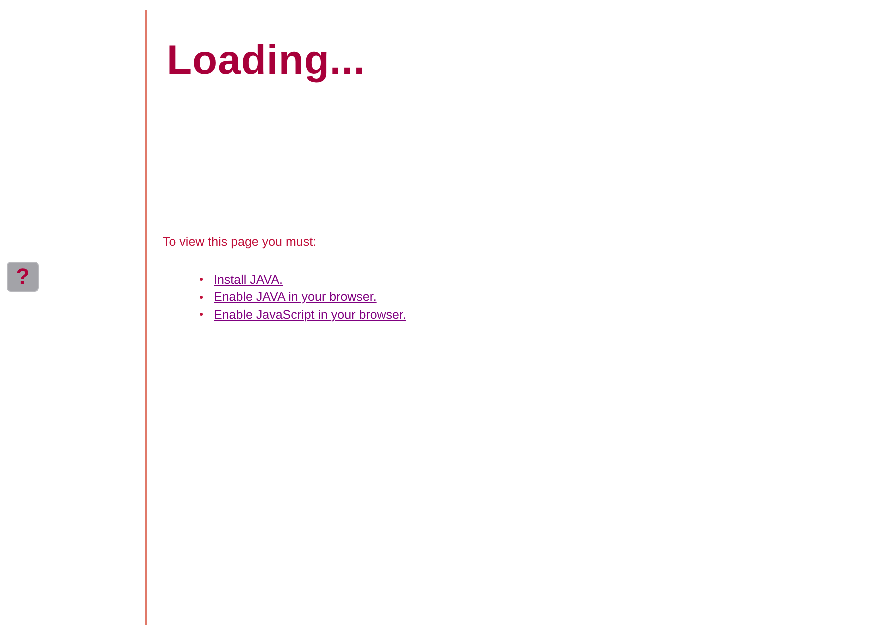  Describe the element at coordinates (23, 277) in the screenshot. I see `missing-plugin-icon: ?` at that location.